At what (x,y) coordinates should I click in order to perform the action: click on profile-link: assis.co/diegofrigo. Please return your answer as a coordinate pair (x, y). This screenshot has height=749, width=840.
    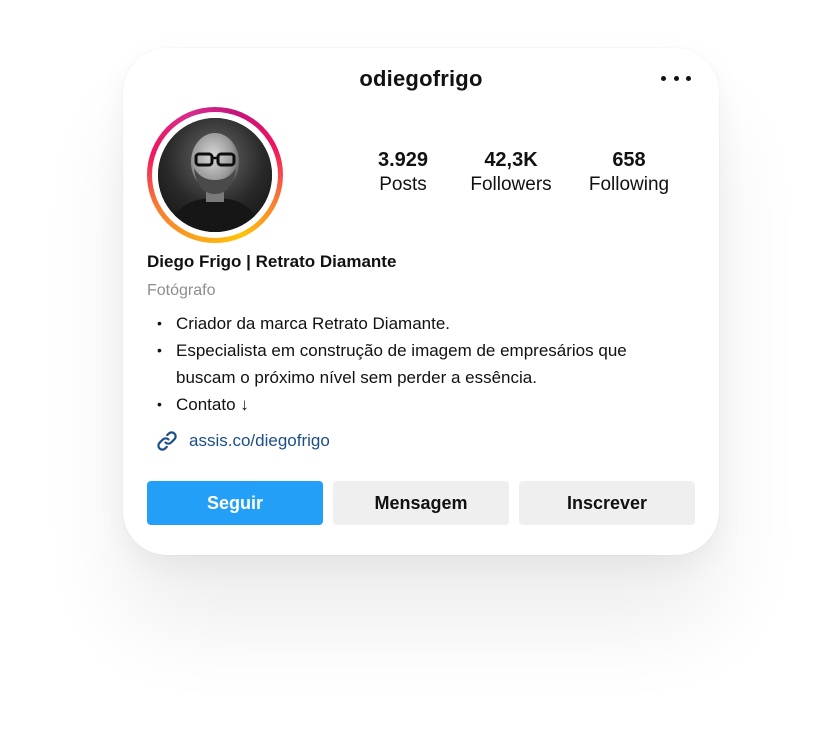
    Looking at the image, I should click on (242, 441).